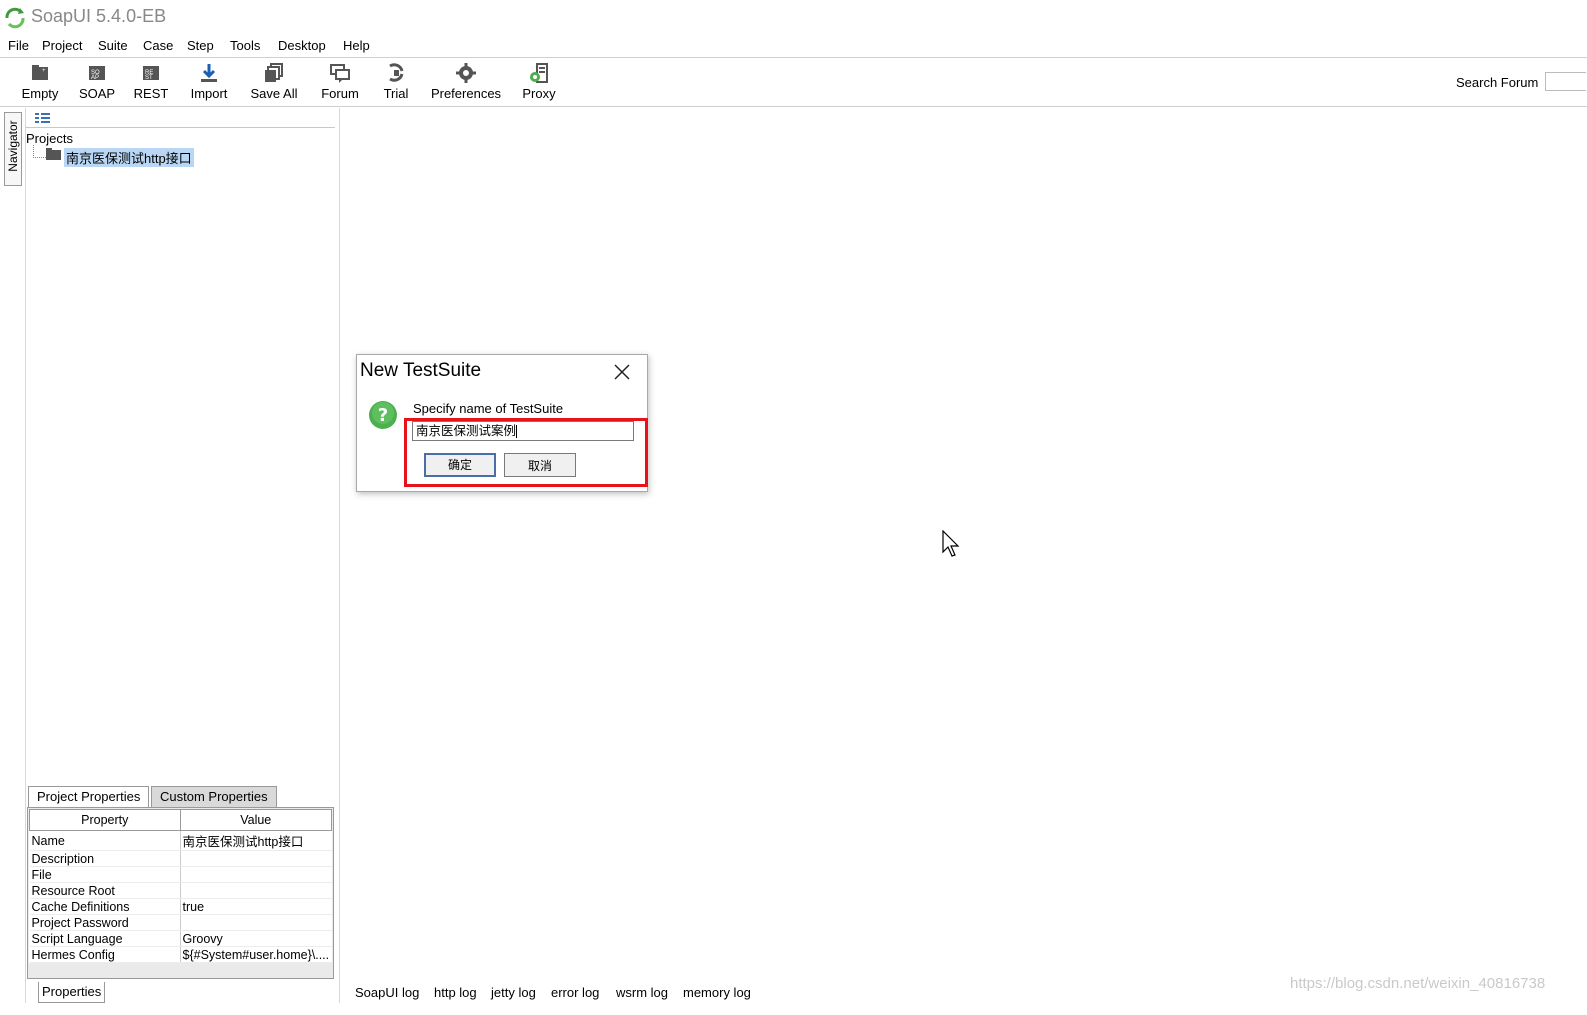  I want to click on property-name: Script Language, so click(105, 938).